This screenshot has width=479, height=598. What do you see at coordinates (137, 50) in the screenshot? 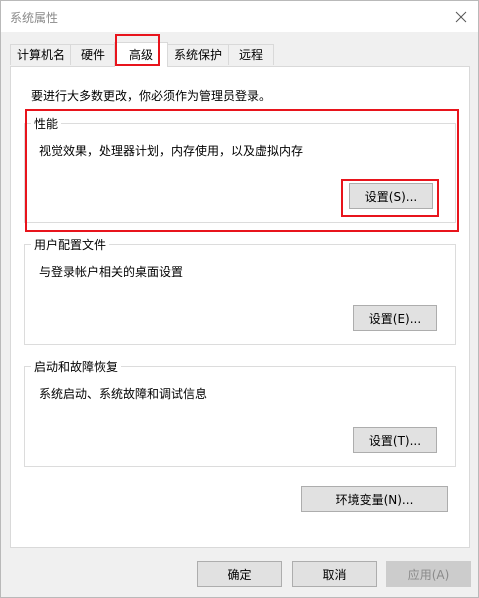
I see `advanced-tab-highlight` at bounding box center [137, 50].